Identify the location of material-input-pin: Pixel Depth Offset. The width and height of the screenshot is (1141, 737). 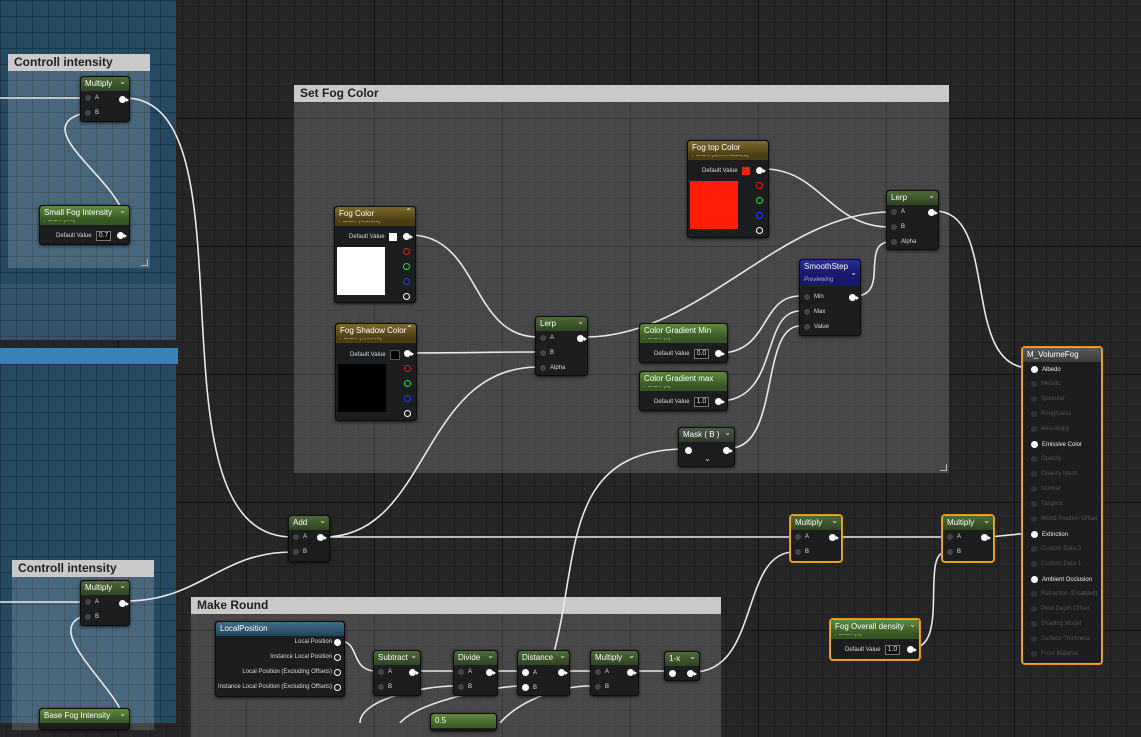
(1060, 609).